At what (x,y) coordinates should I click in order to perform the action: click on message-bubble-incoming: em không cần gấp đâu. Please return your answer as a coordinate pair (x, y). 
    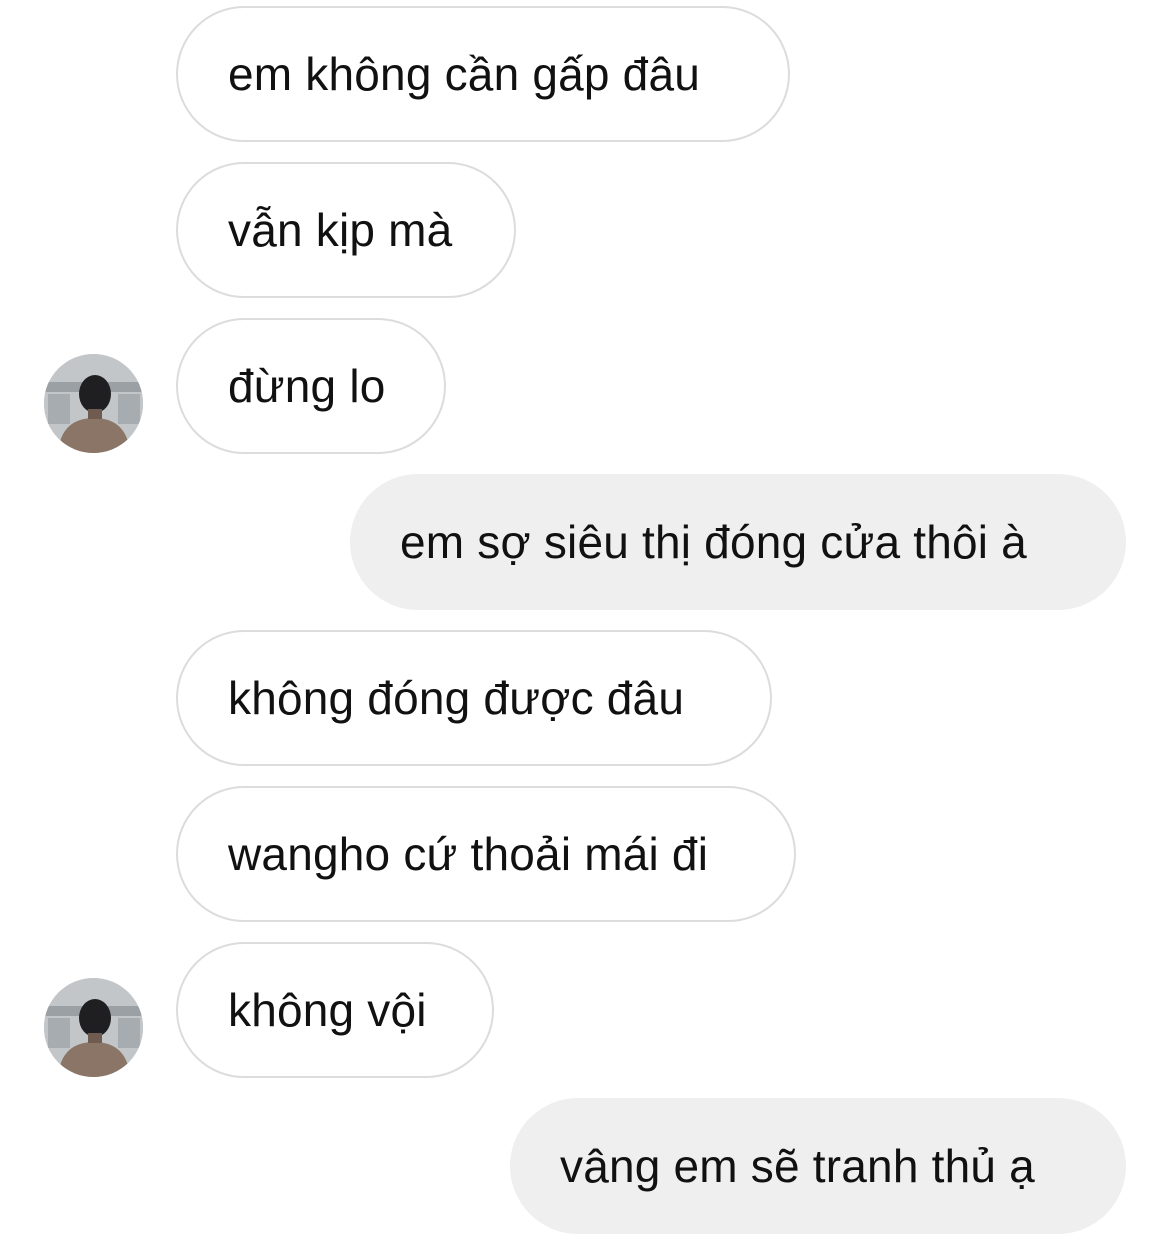
    Looking at the image, I should click on (483, 74).